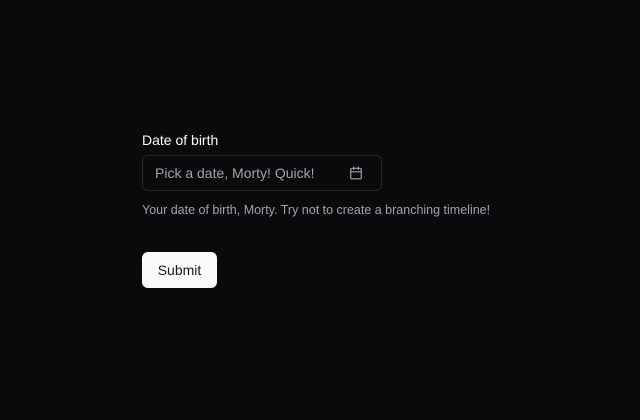 The height and width of the screenshot is (420, 640). Describe the element at coordinates (235, 173) in the screenshot. I see `date-picker-placeholder: Pick a date, Morty! Quick!` at that location.